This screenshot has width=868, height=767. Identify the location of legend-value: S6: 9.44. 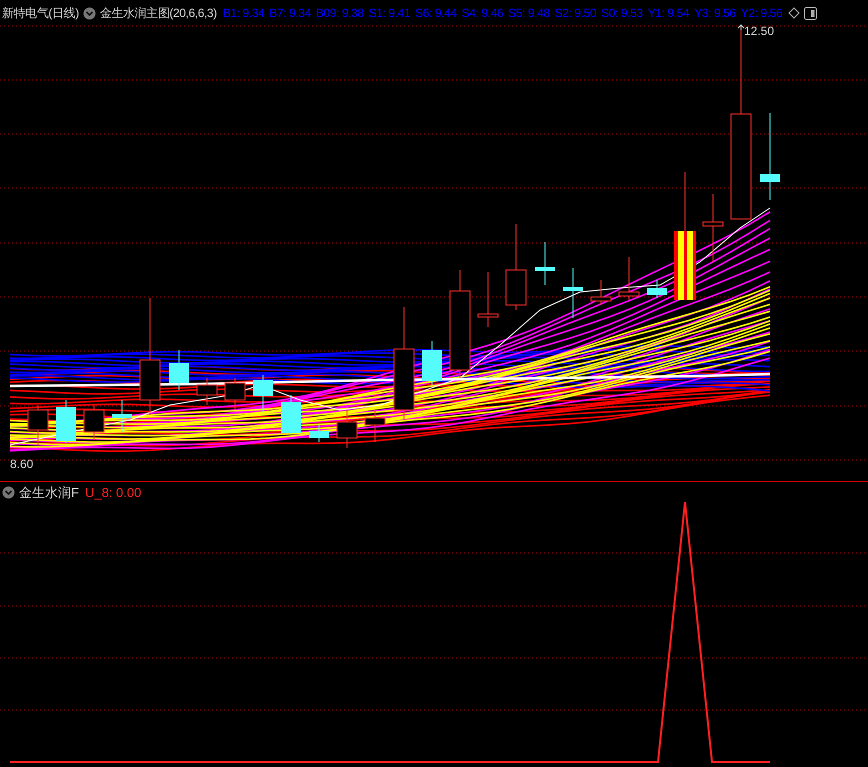
(436, 13).